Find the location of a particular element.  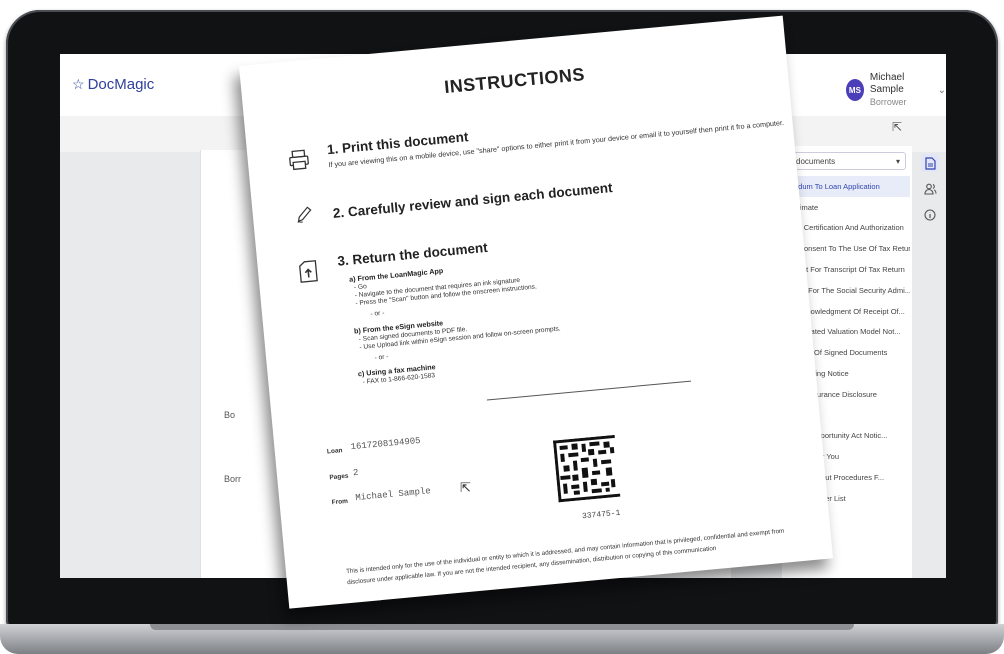

document-icon is located at coordinates (930, 163).